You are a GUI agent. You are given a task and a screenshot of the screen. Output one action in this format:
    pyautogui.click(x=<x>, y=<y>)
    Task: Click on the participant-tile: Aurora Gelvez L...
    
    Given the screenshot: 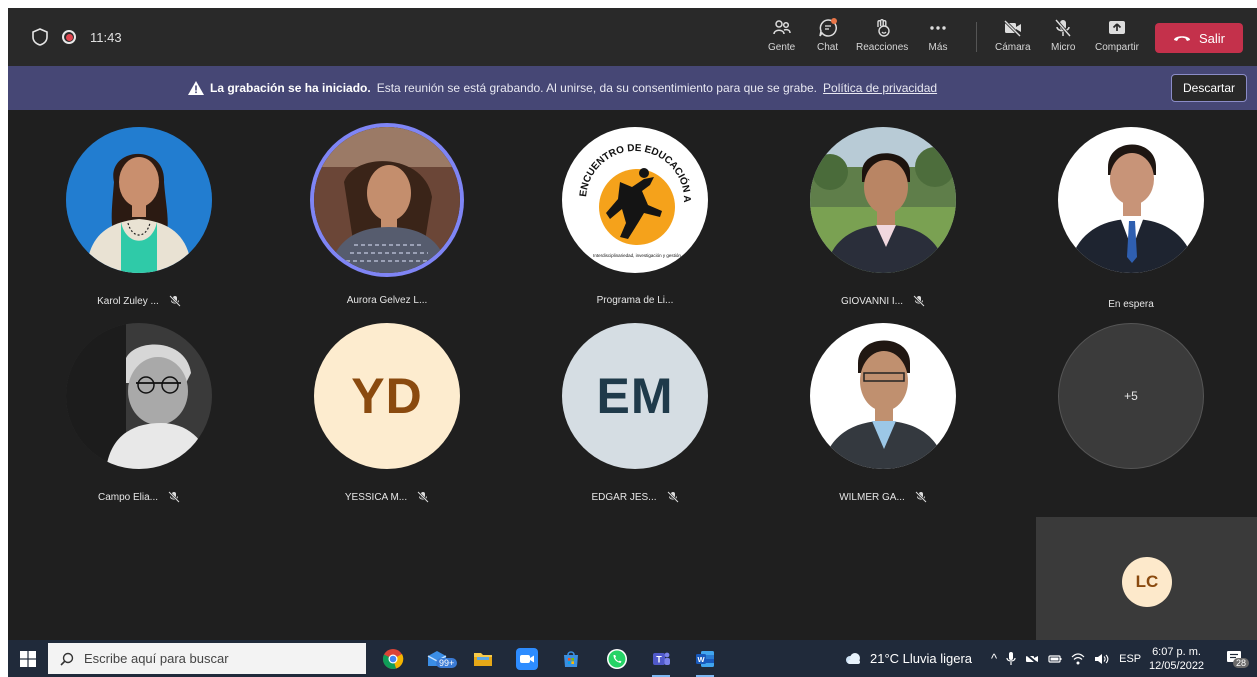 What is the action you would take?
    pyautogui.click(x=387, y=222)
    